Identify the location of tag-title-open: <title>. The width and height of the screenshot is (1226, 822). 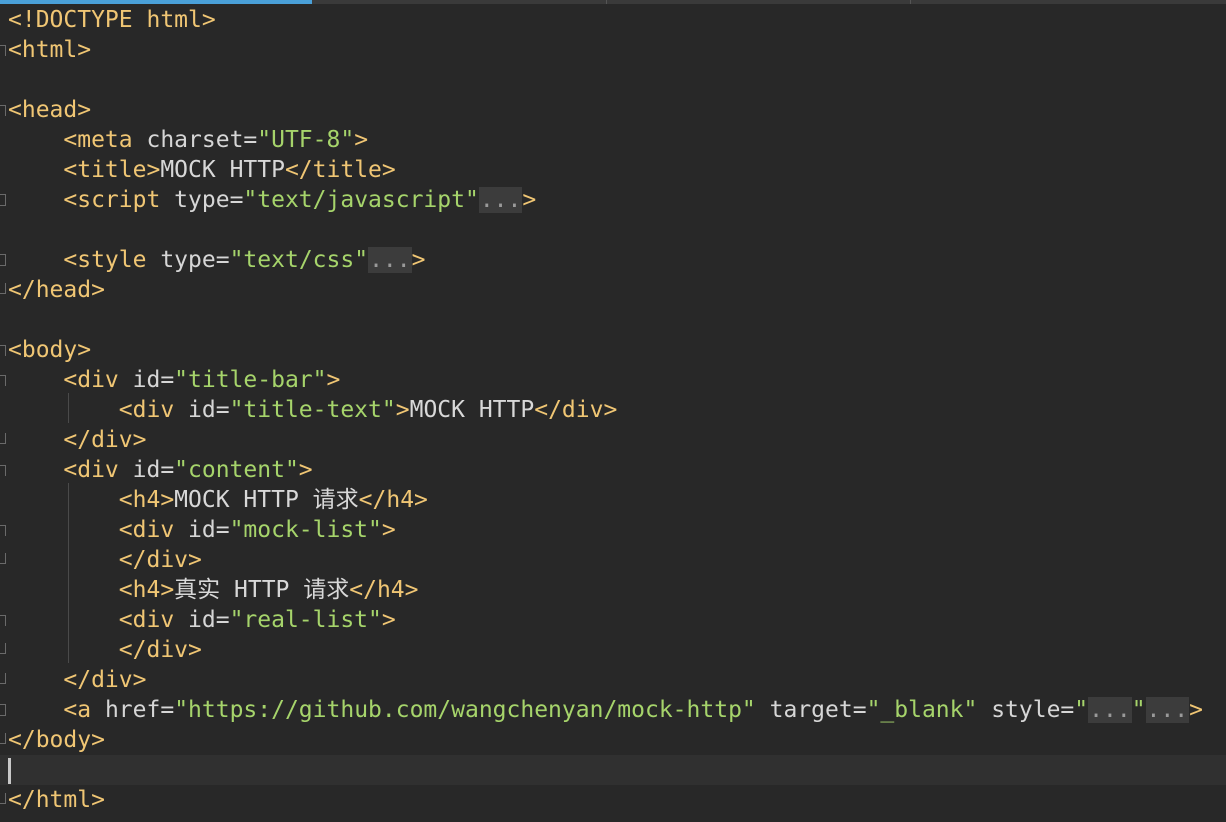
(112, 170).